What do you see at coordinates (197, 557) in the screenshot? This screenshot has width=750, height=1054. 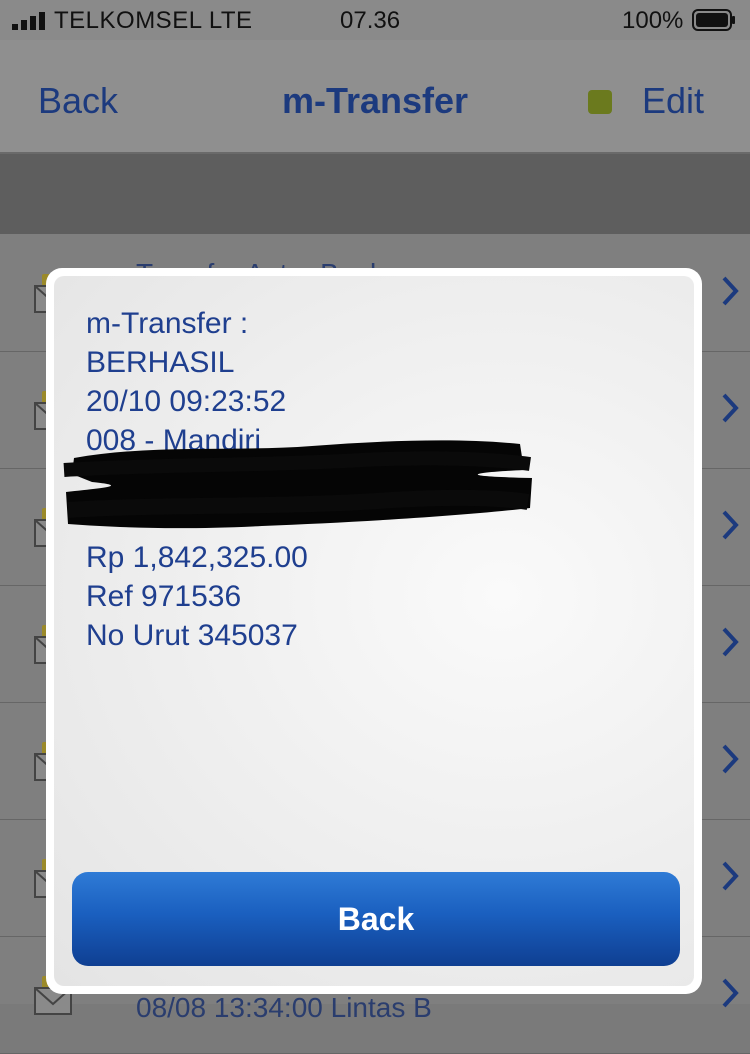 I see `message-line: Rp 1,842,325.00` at bounding box center [197, 557].